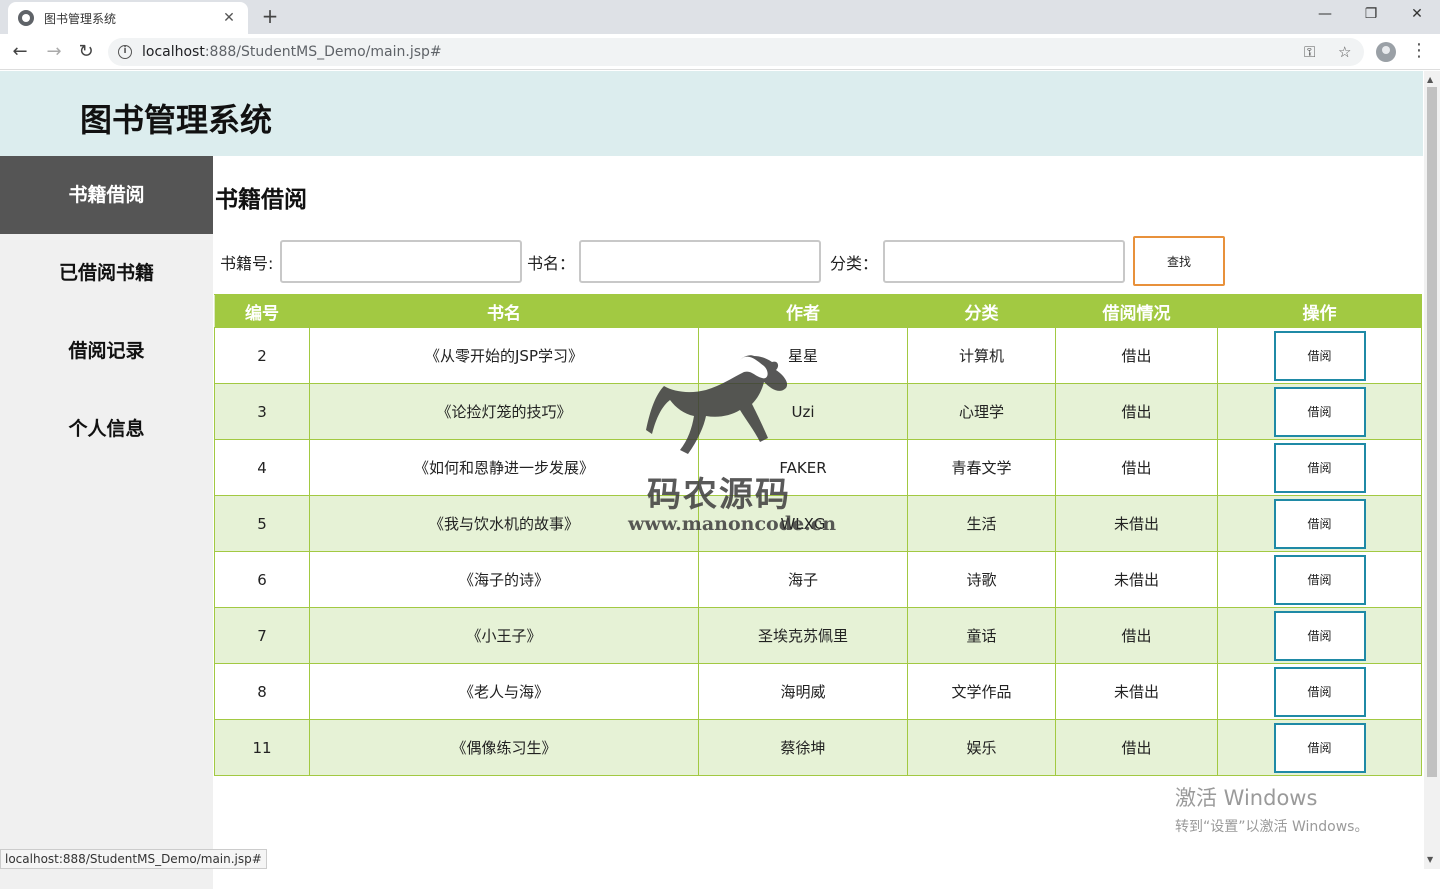 This screenshot has width=1440, height=889. I want to click on search-button: 查找, so click(1179, 261).